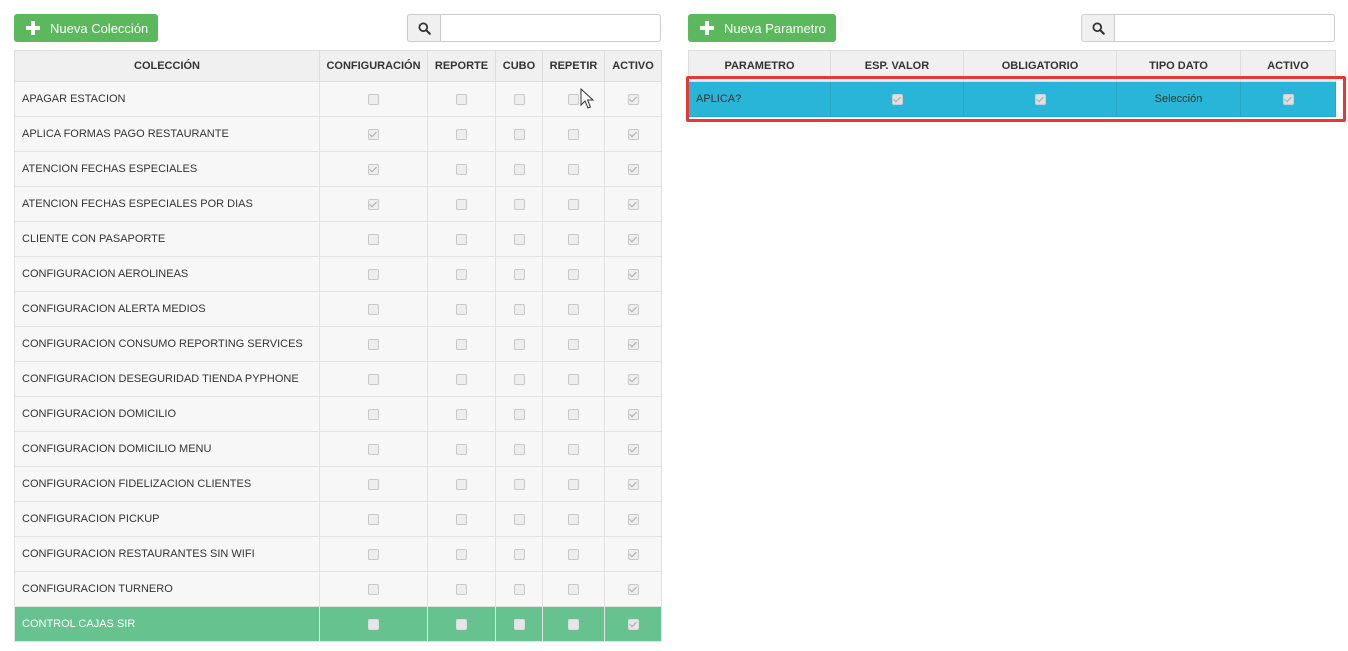 This screenshot has width=1348, height=651. What do you see at coordinates (338, 414) in the screenshot?
I see `table-row: CONFIGURACION DOMICILIO` at bounding box center [338, 414].